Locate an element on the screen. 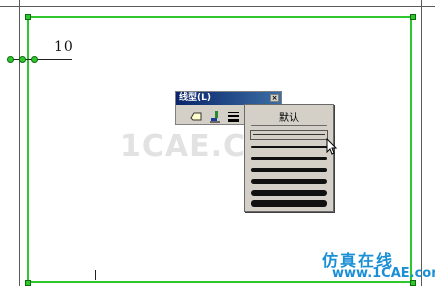 This screenshot has width=435, height=286. sheet-border-right is located at coordinates (421, 143).